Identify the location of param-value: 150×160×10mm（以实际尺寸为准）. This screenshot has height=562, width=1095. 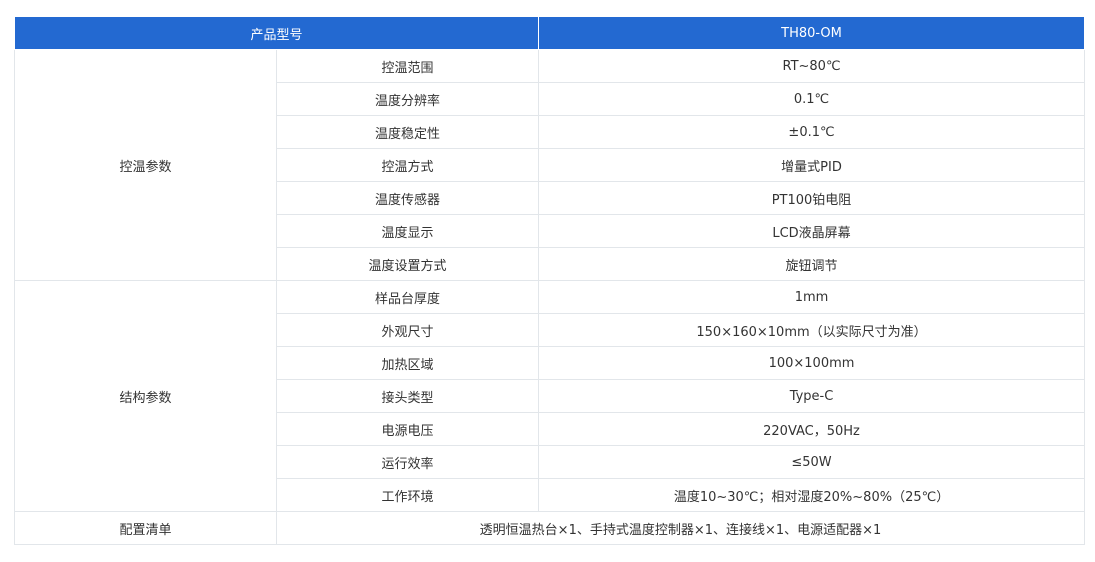
(812, 330).